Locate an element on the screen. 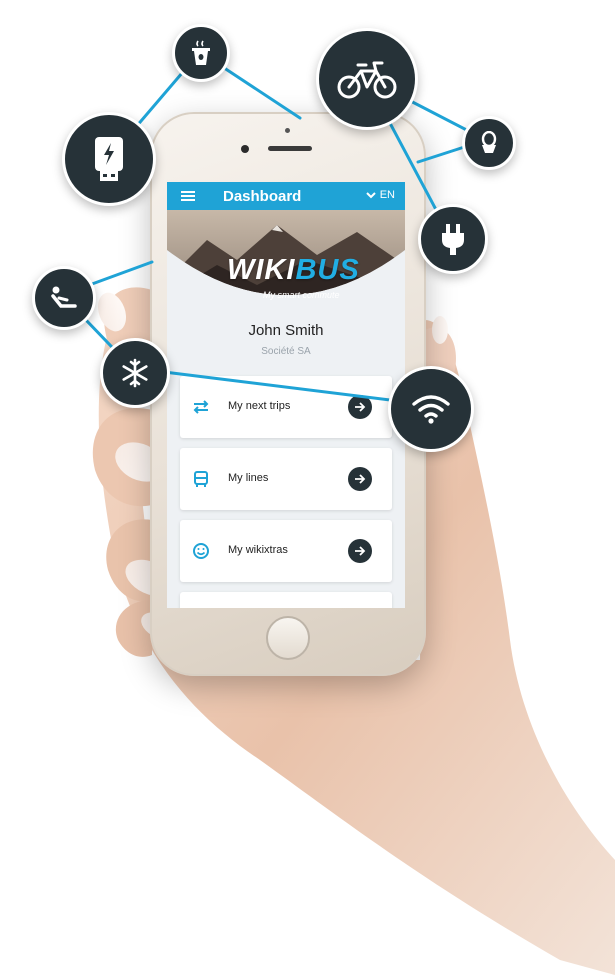  bicycle-bubble is located at coordinates (367, 79).